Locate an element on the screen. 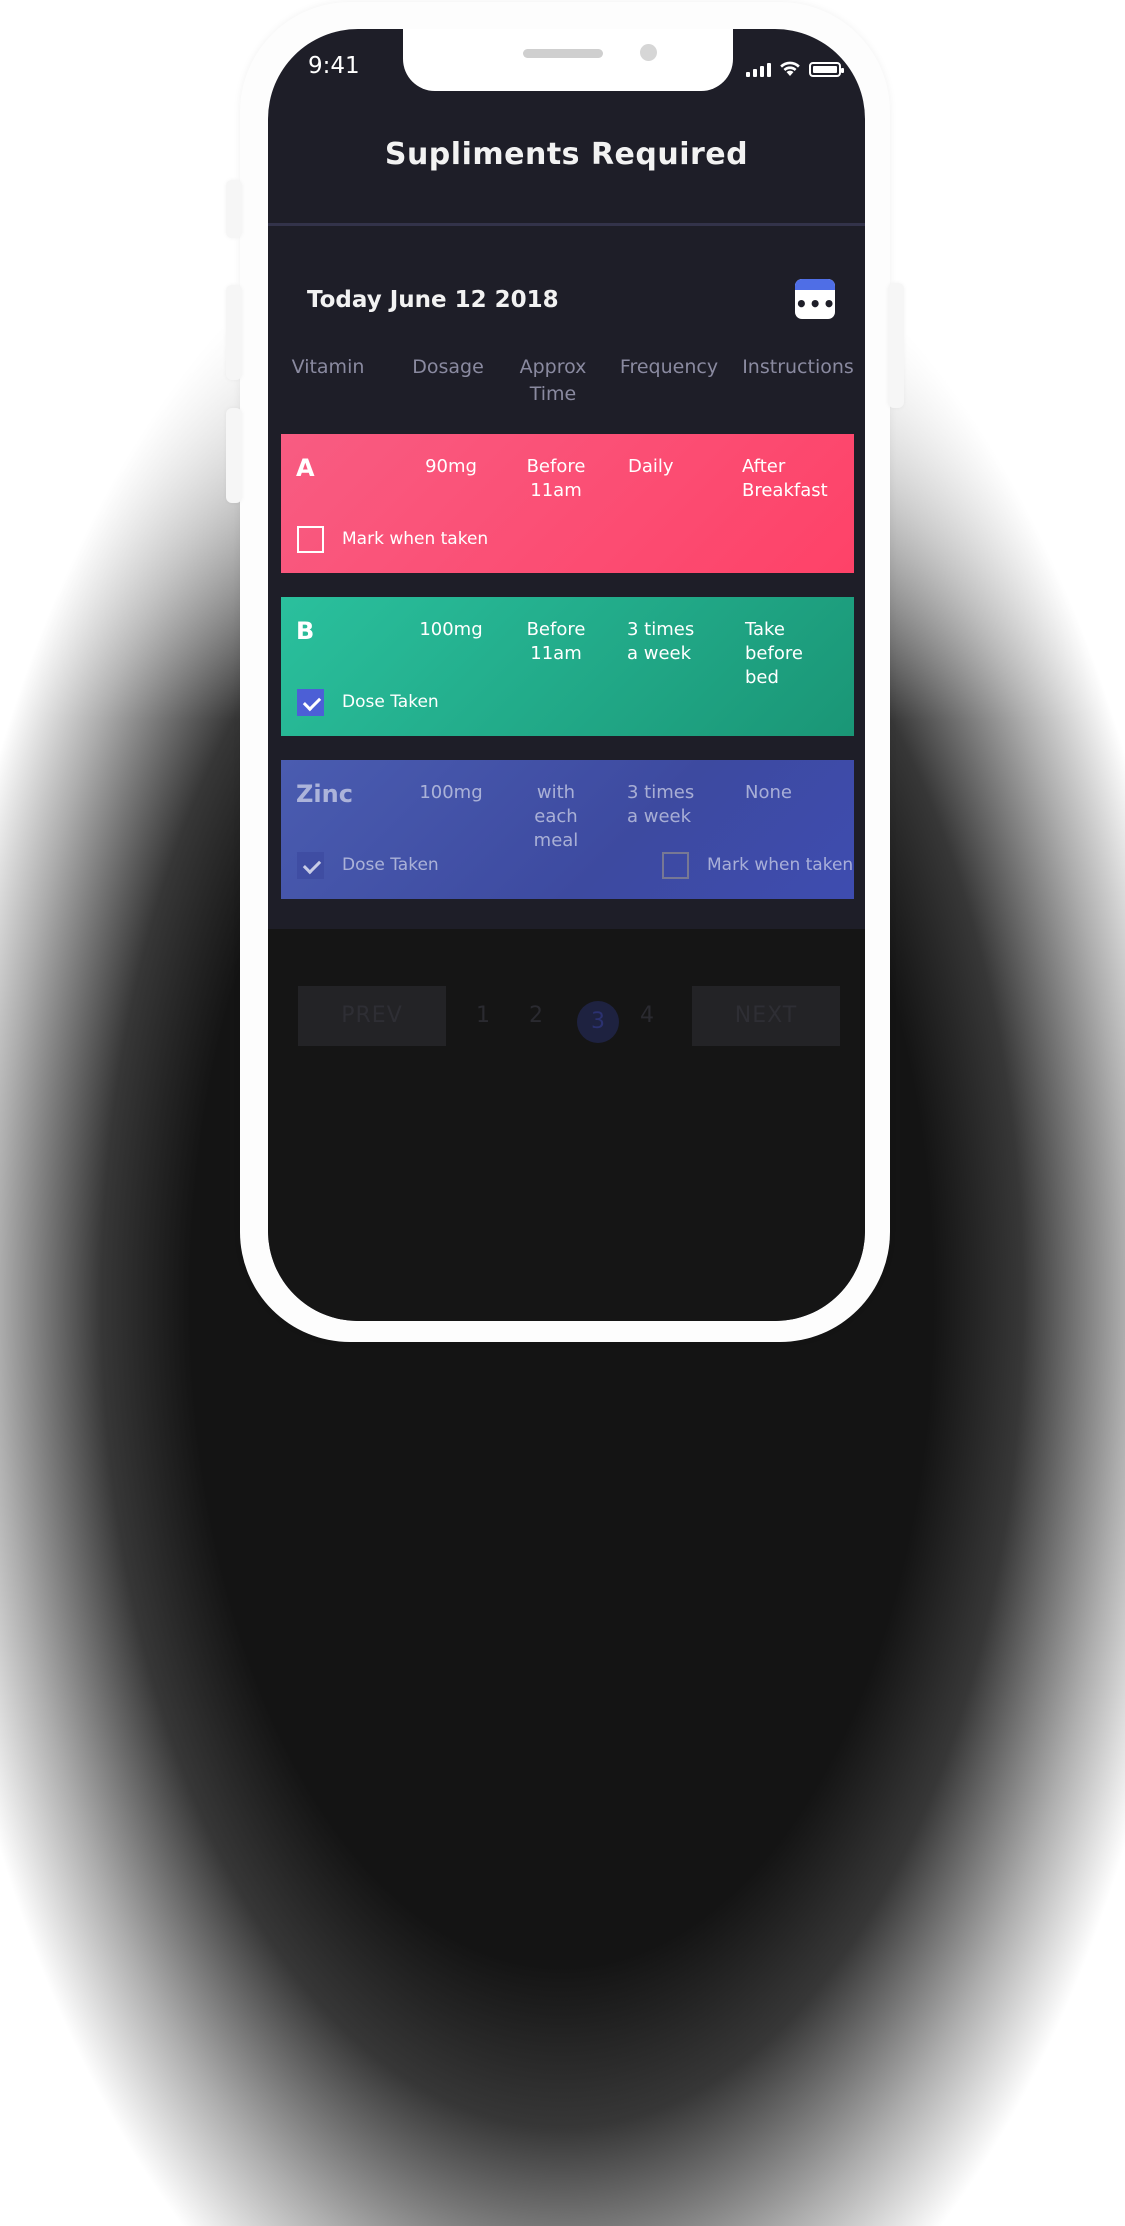 The height and width of the screenshot is (2226, 1125). vitamin-name: A is located at coordinates (305, 468).